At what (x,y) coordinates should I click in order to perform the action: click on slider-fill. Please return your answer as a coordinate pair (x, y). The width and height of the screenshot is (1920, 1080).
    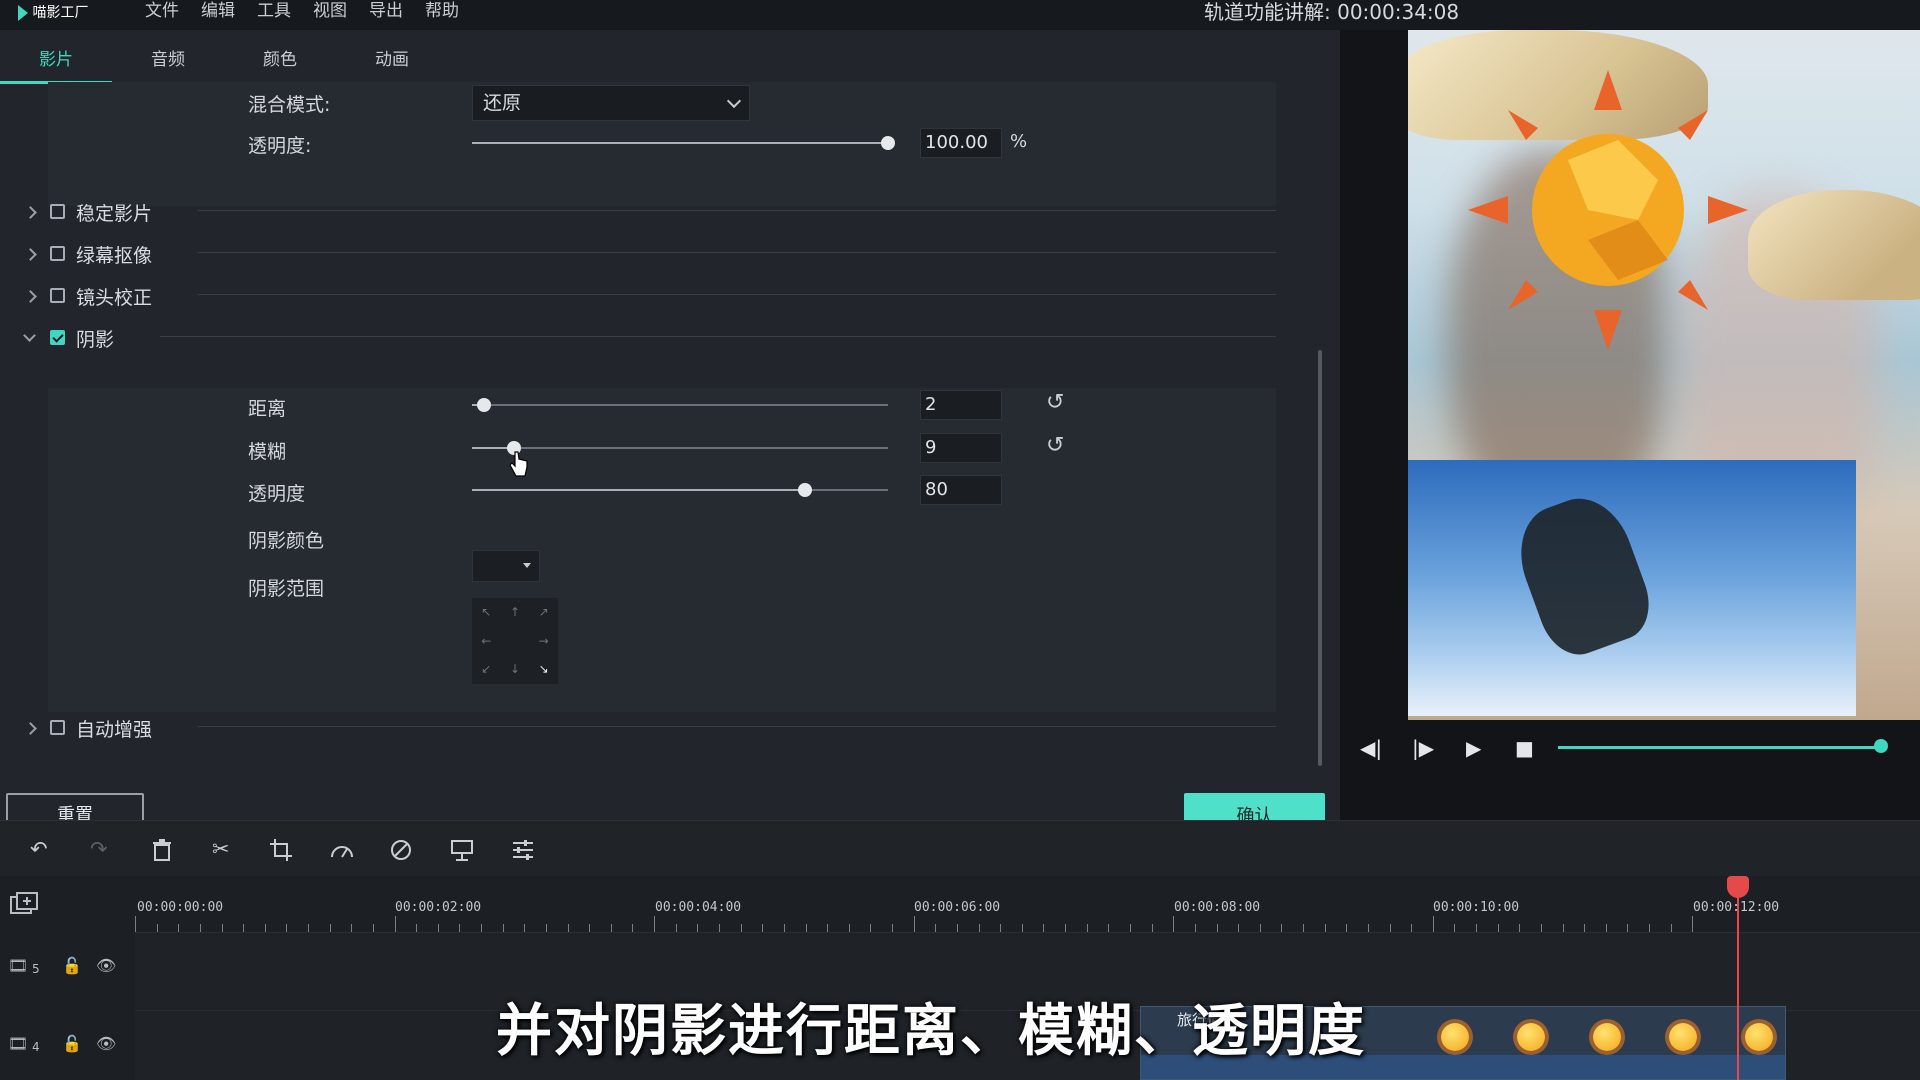
    Looking at the image, I should click on (680, 143).